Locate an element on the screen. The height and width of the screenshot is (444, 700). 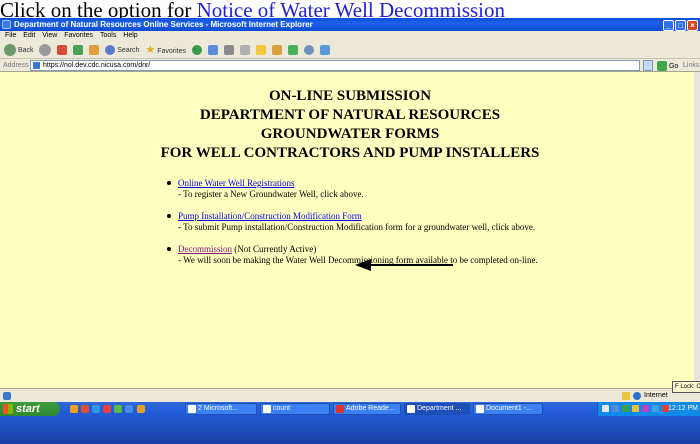
forward-button is located at coordinates (45, 51).